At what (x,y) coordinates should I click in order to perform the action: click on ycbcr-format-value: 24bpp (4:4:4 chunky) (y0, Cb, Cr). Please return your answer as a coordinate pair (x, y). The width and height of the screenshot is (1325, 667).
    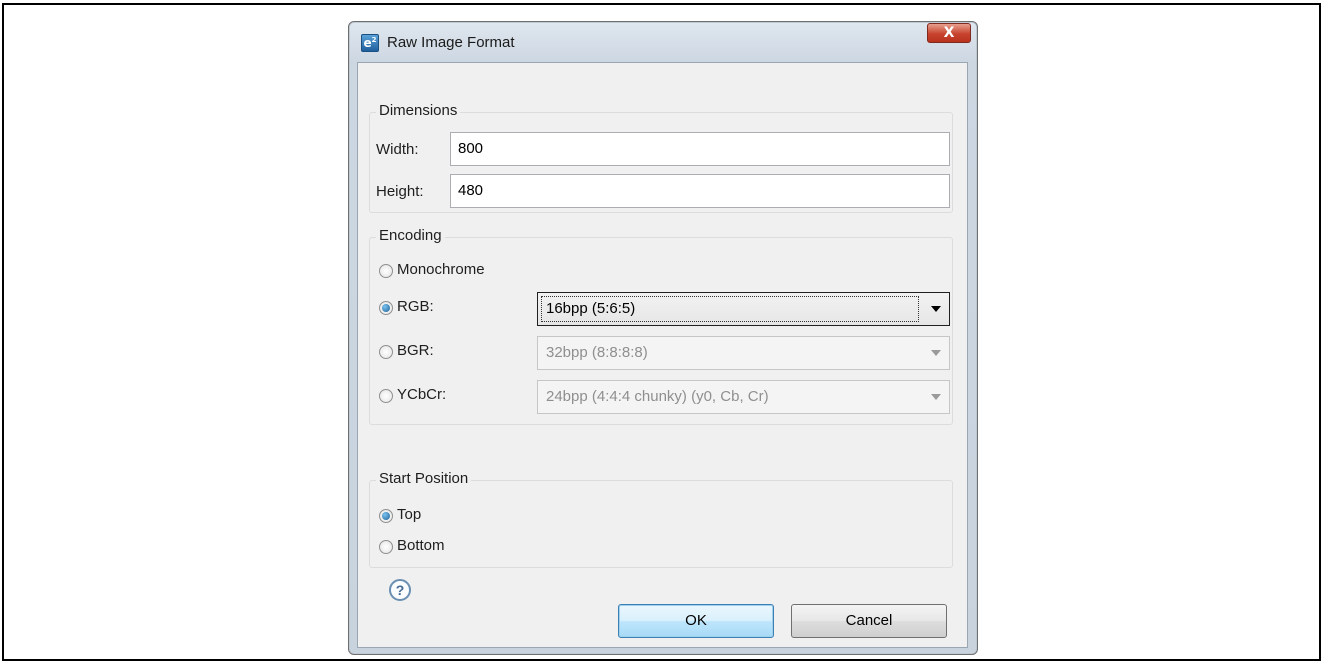
    Looking at the image, I should click on (657, 396).